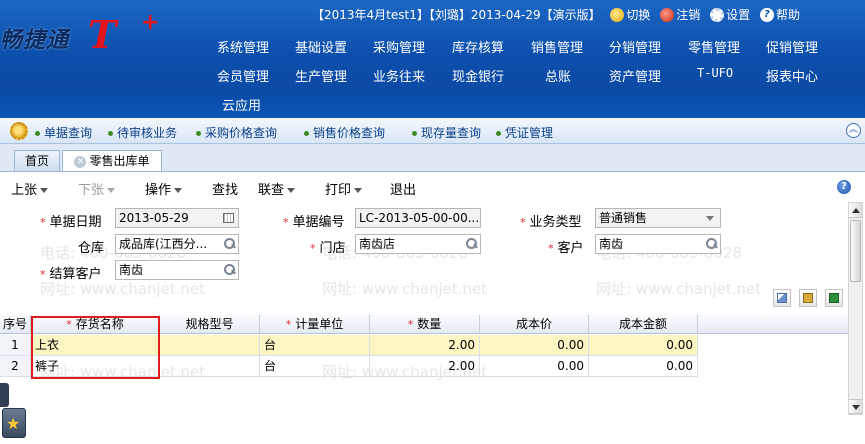  What do you see at coordinates (344, 132) in the screenshot?
I see `quick-link-sales-price: 销售价格查询` at bounding box center [344, 132].